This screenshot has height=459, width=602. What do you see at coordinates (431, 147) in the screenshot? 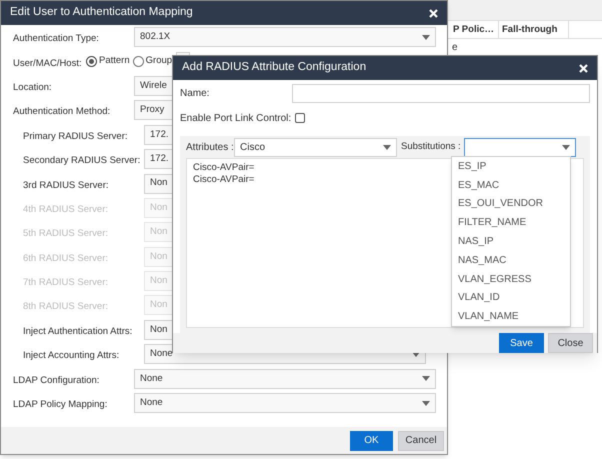
I see `field-label: Substitutions :` at bounding box center [431, 147].